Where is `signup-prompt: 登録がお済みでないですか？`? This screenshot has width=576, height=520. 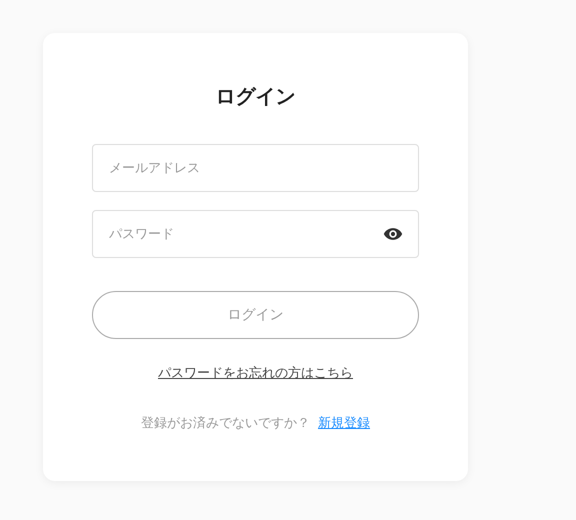 signup-prompt: 登録がお済みでないですか？ is located at coordinates (225, 424).